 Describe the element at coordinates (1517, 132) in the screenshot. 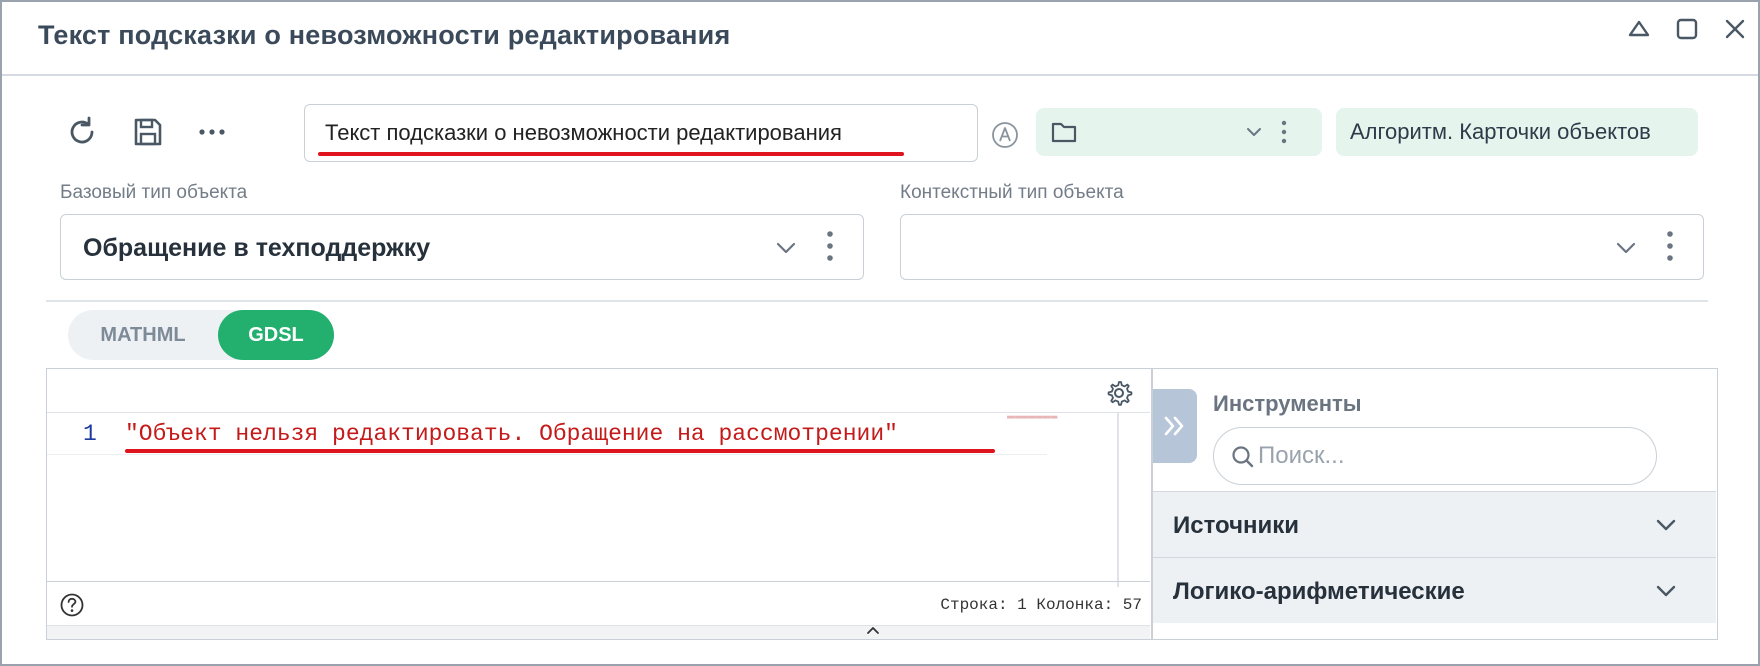

I see `algorithm-chip: Алгоритм. Карточки объектов` at that location.